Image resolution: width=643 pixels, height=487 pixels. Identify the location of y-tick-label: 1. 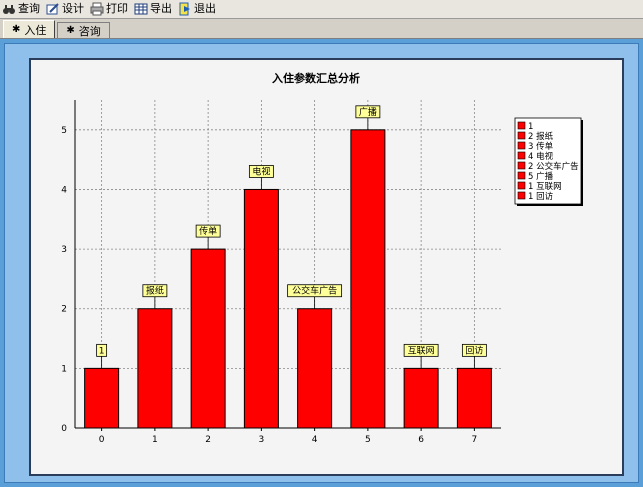
(64, 369).